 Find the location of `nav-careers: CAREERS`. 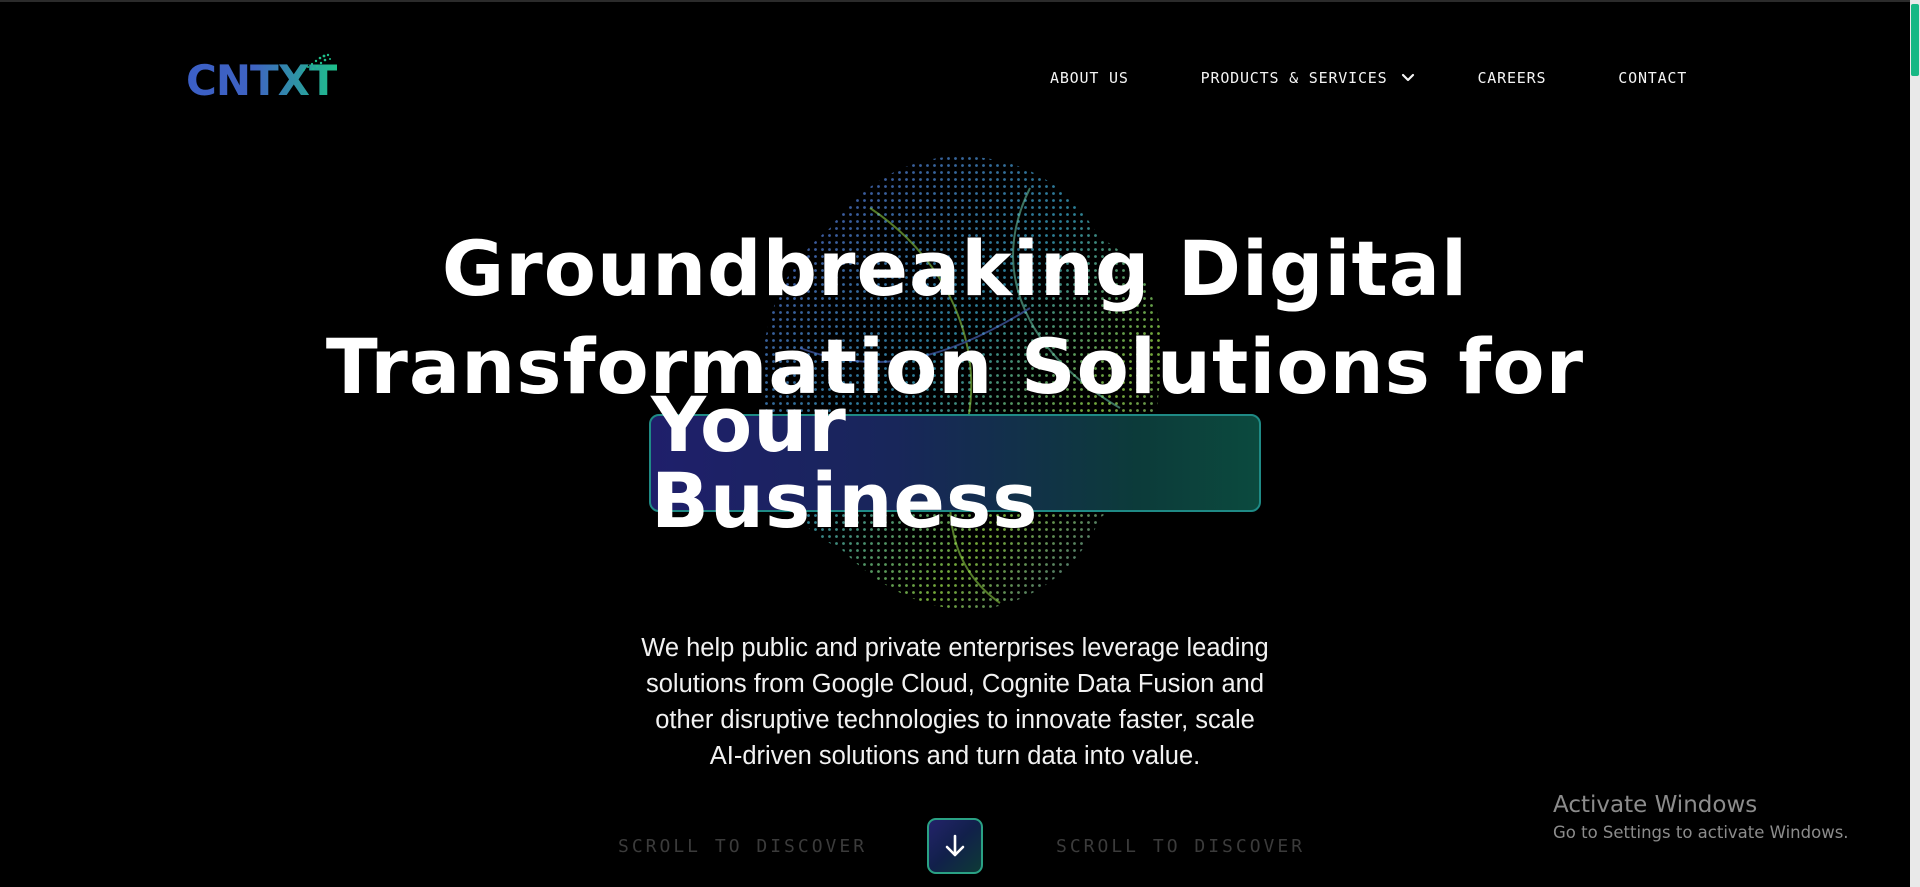

nav-careers: CAREERS is located at coordinates (1511, 78).